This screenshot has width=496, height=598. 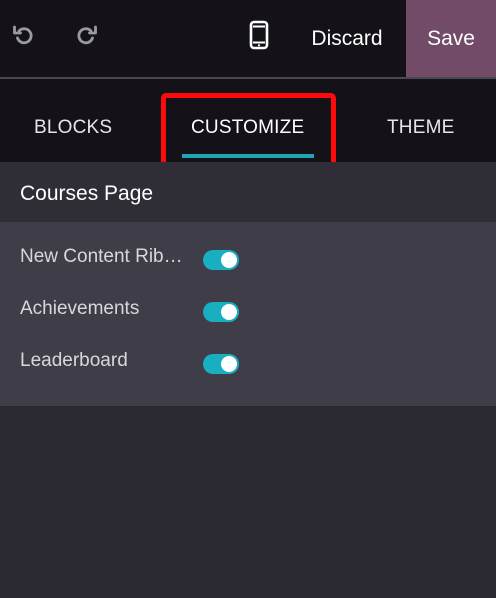 What do you see at coordinates (80, 308) in the screenshot?
I see `option-label: Achievements` at bounding box center [80, 308].